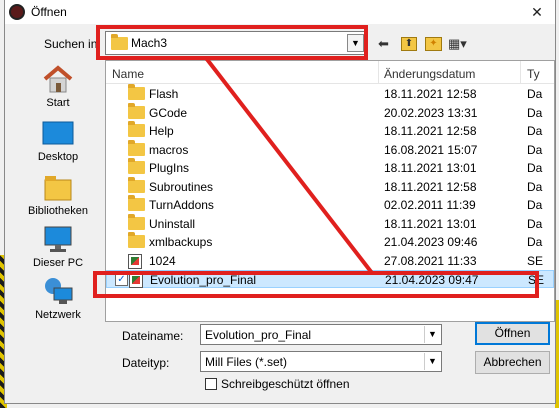 The image size is (559, 408). Describe the element at coordinates (512, 333) in the screenshot. I see `open-button: Öffnen` at that location.